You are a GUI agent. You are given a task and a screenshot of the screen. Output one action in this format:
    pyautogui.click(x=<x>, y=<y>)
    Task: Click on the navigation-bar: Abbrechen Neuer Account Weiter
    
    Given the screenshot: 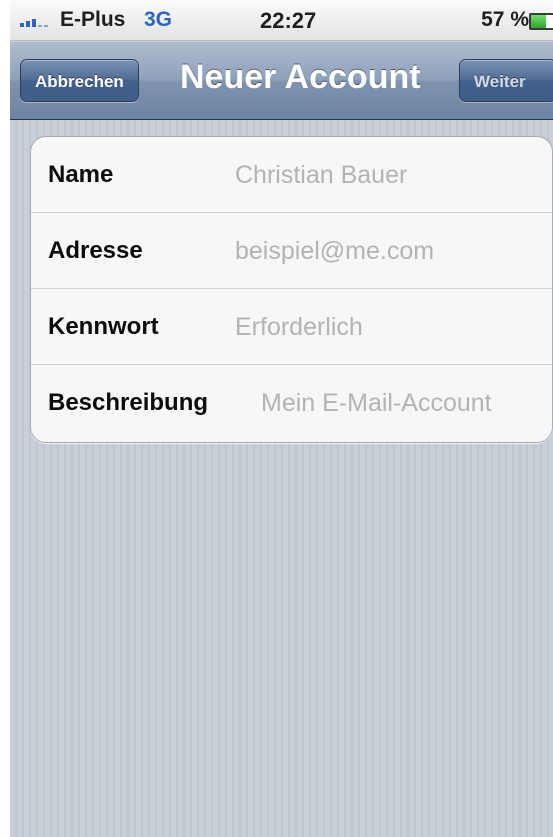 What is the action you would take?
    pyautogui.click(x=281, y=80)
    